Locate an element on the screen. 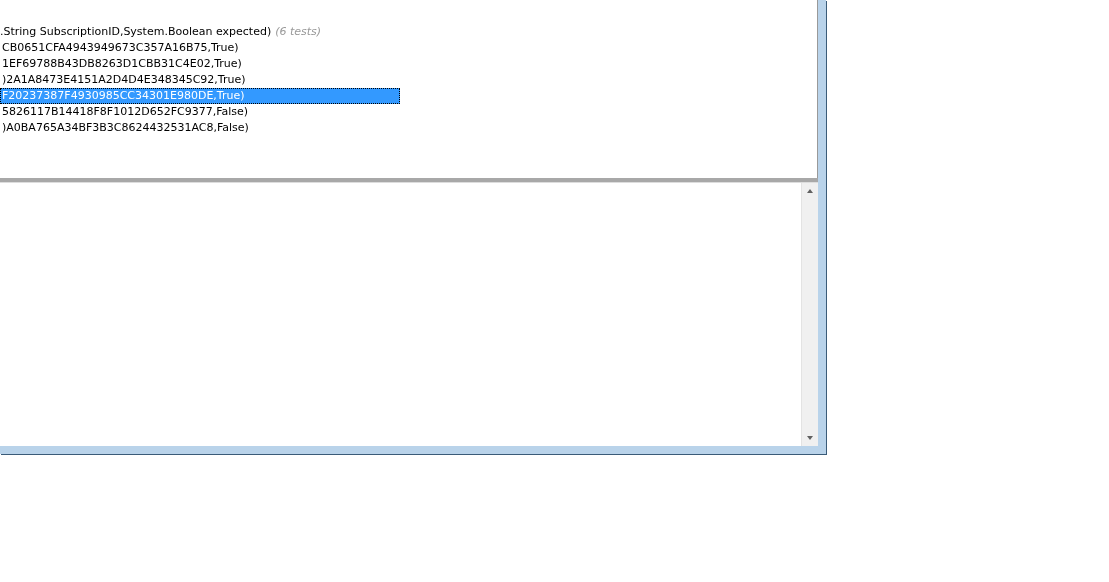 This screenshot has height=582, width=1109. test-count: (6 tests) is located at coordinates (298, 32).